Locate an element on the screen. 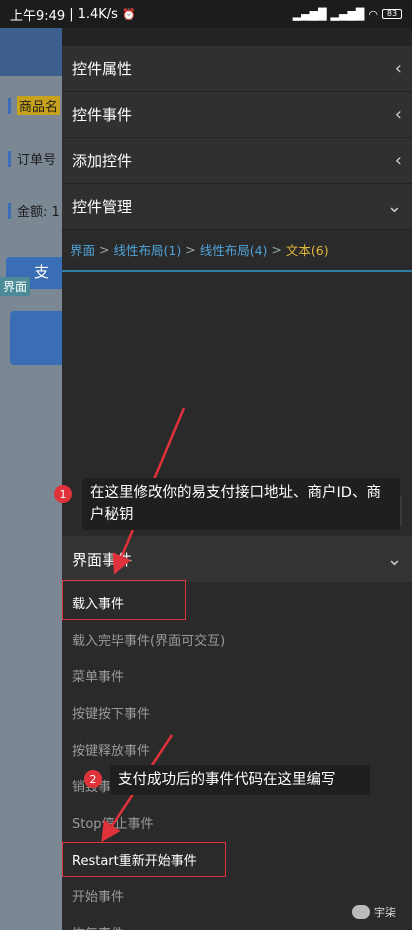 Image resolution: width=412 pixels, height=930 pixels. section-label: 界面事件 is located at coordinates (102, 559).